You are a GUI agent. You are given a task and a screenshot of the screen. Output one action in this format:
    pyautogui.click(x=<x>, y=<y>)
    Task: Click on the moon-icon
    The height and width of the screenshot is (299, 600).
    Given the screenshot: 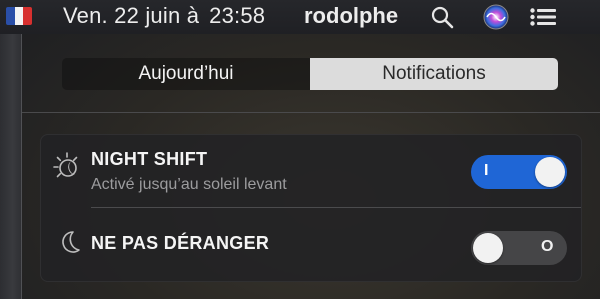 What is the action you would take?
    pyautogui.click(x=71, y=242)
    